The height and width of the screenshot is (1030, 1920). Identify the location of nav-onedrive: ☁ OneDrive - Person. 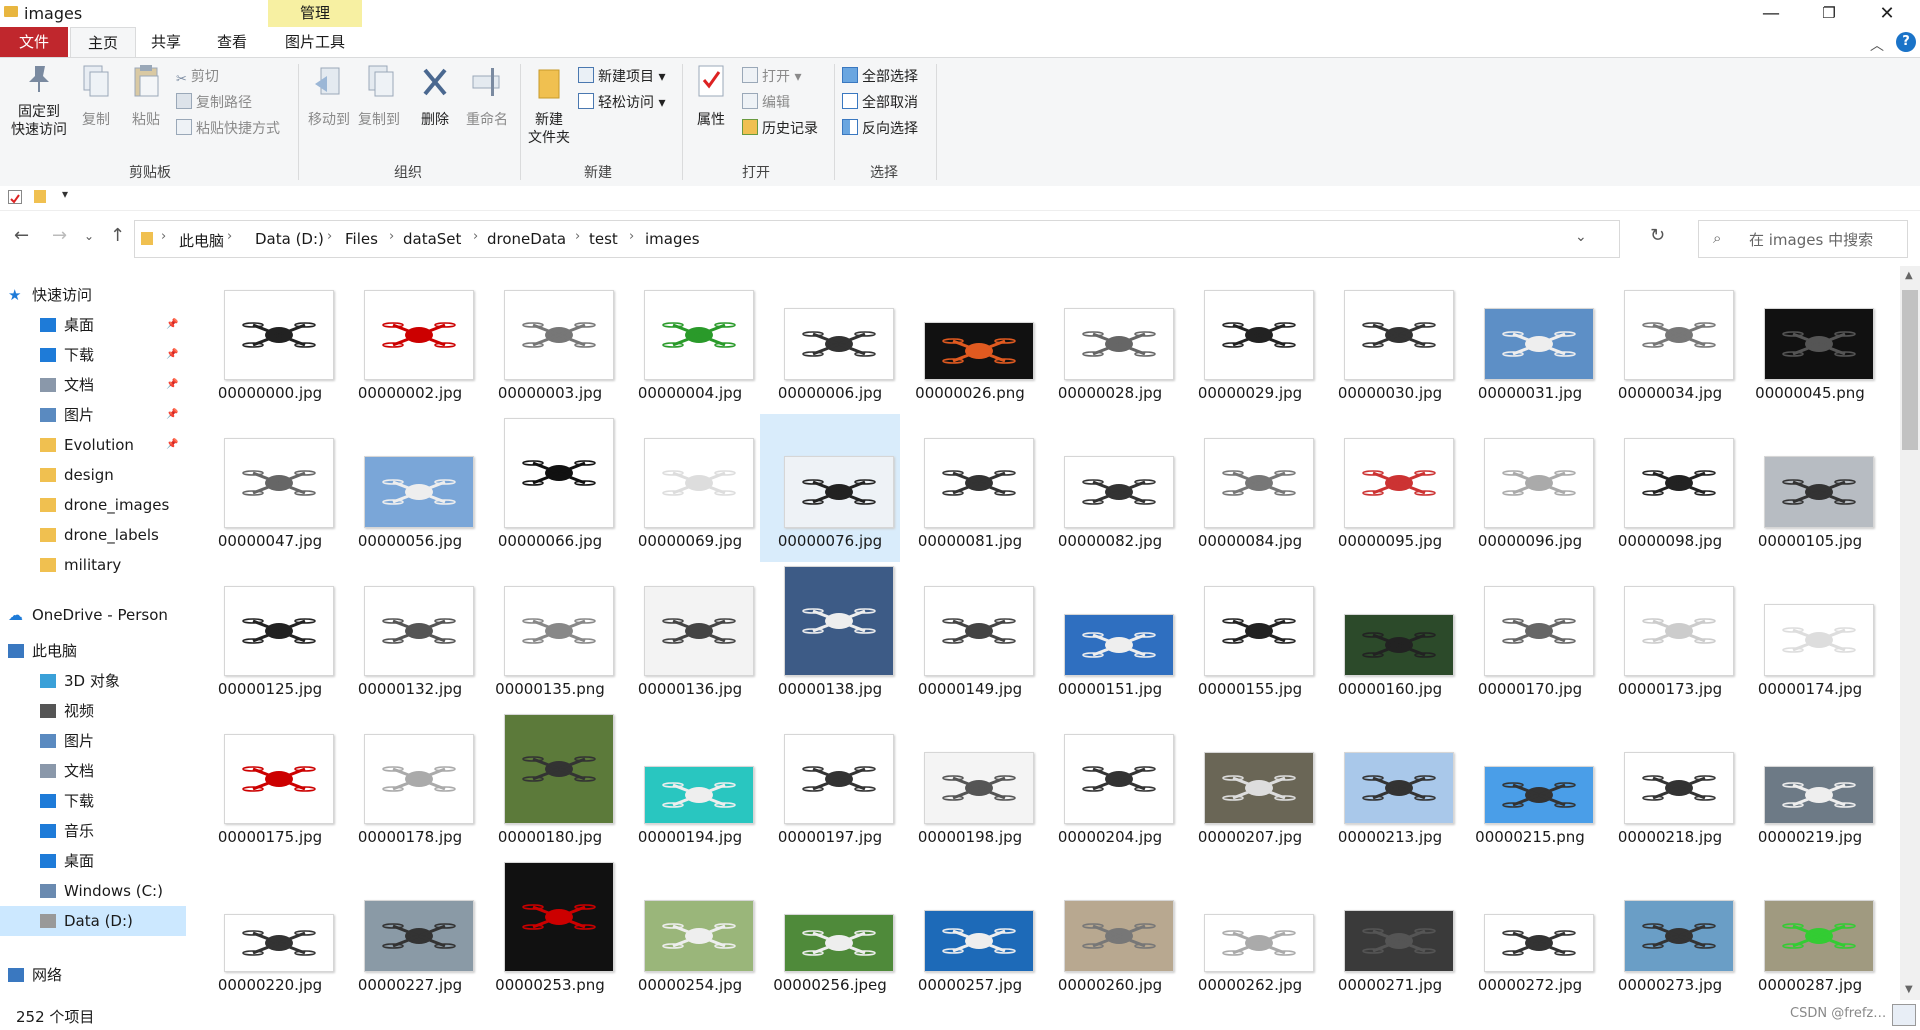
(93, 615).